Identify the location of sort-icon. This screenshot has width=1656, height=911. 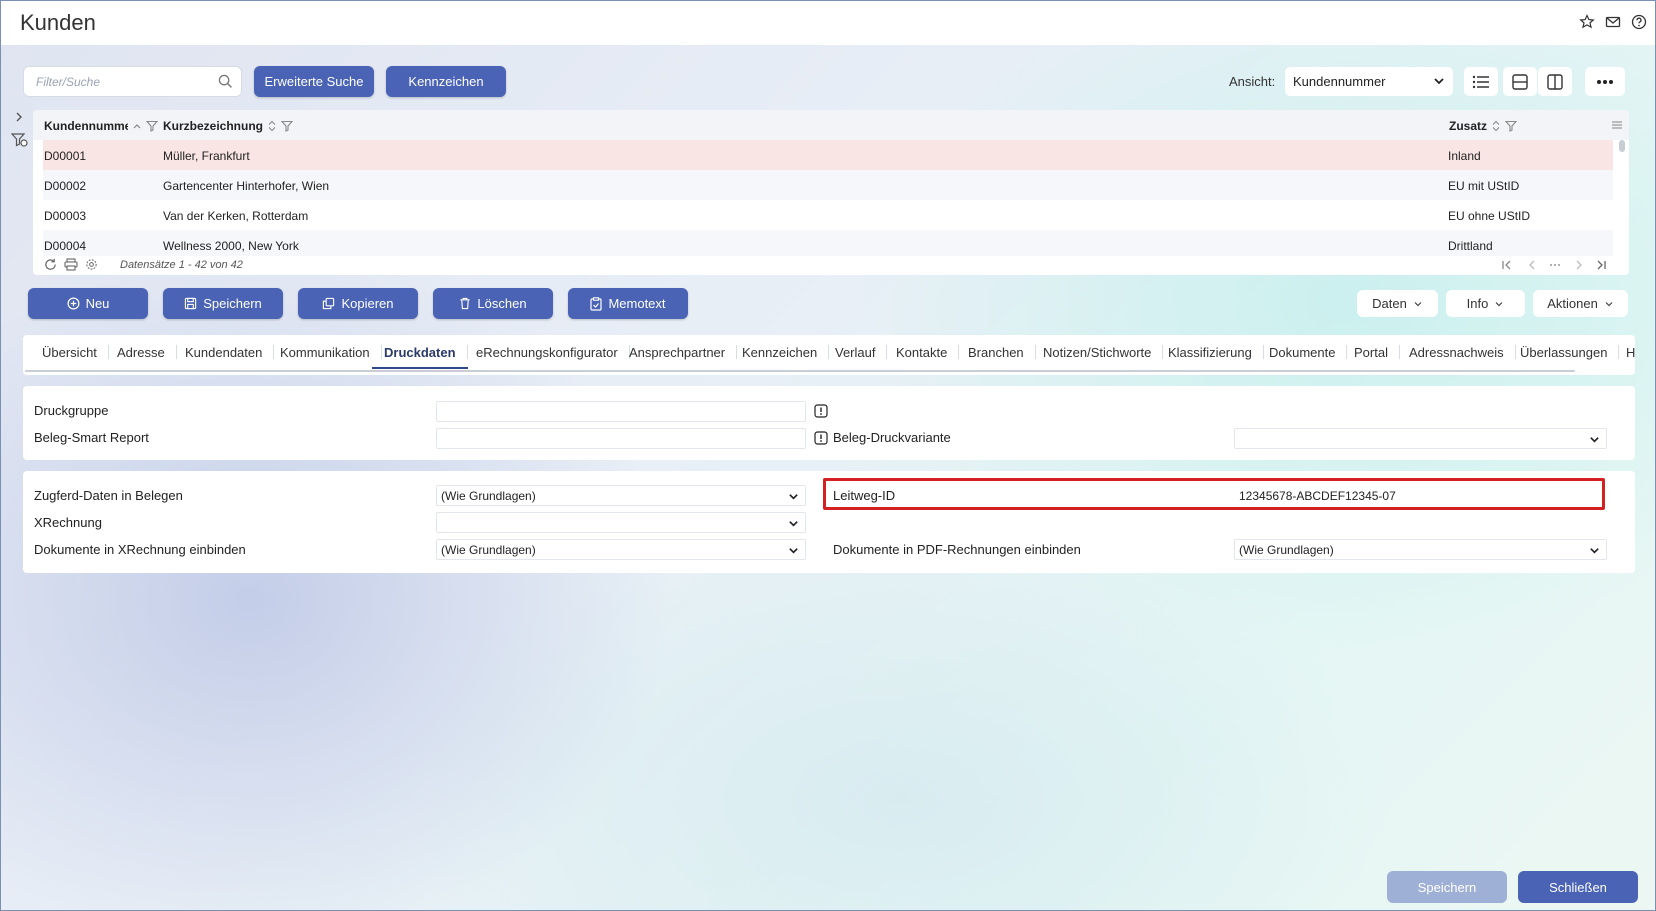
(1496, 126).